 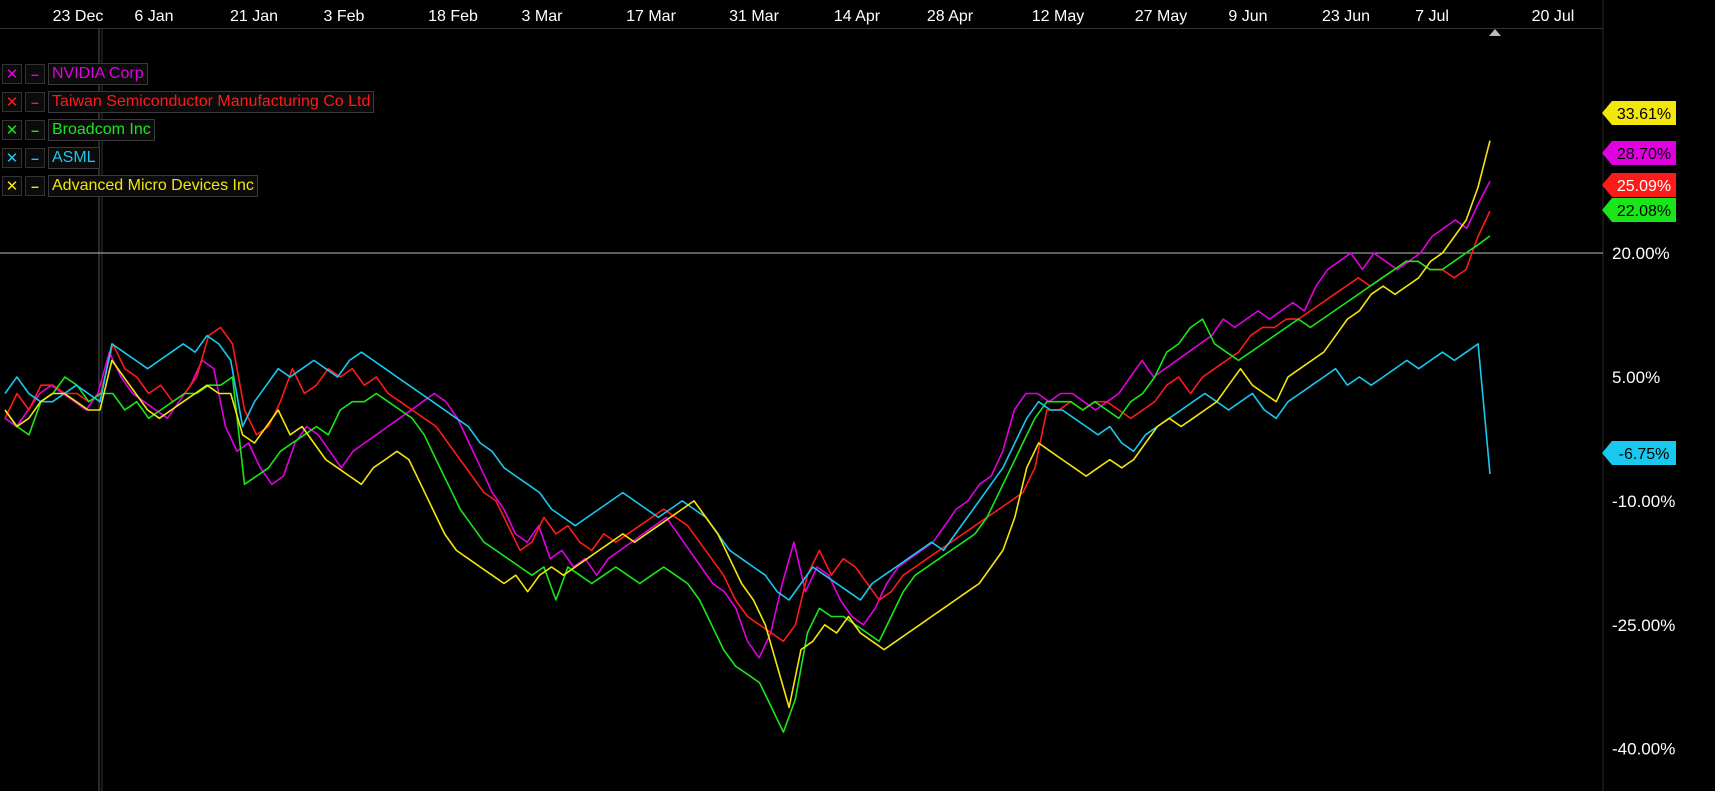 I want to click on x-tick-label: 23 Jun, so click(x=1346, y=16).